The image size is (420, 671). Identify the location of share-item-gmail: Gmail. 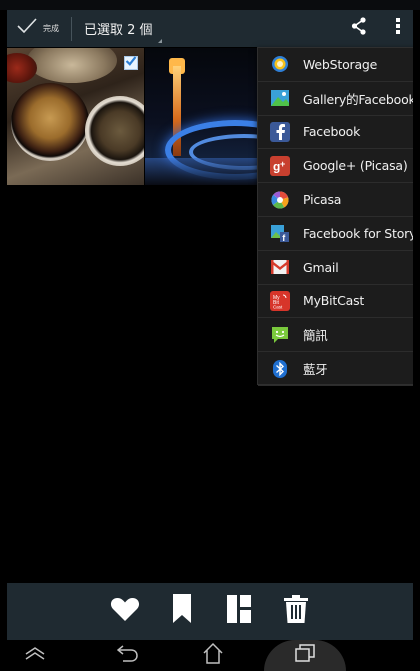
(337, 268).